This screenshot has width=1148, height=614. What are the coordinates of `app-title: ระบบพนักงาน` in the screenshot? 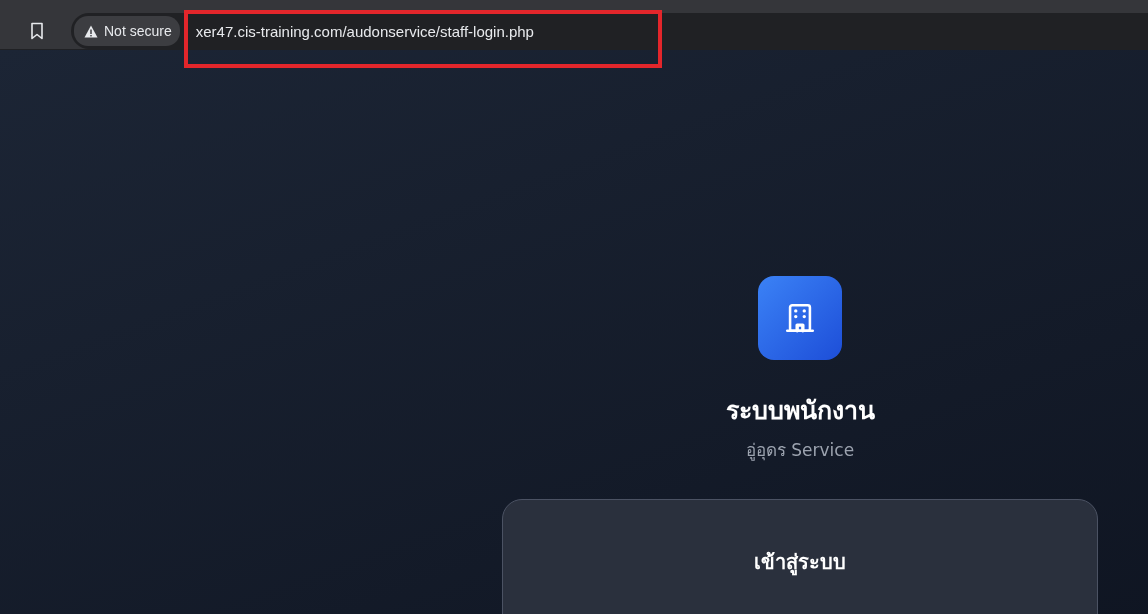 It's located at (800, 411).